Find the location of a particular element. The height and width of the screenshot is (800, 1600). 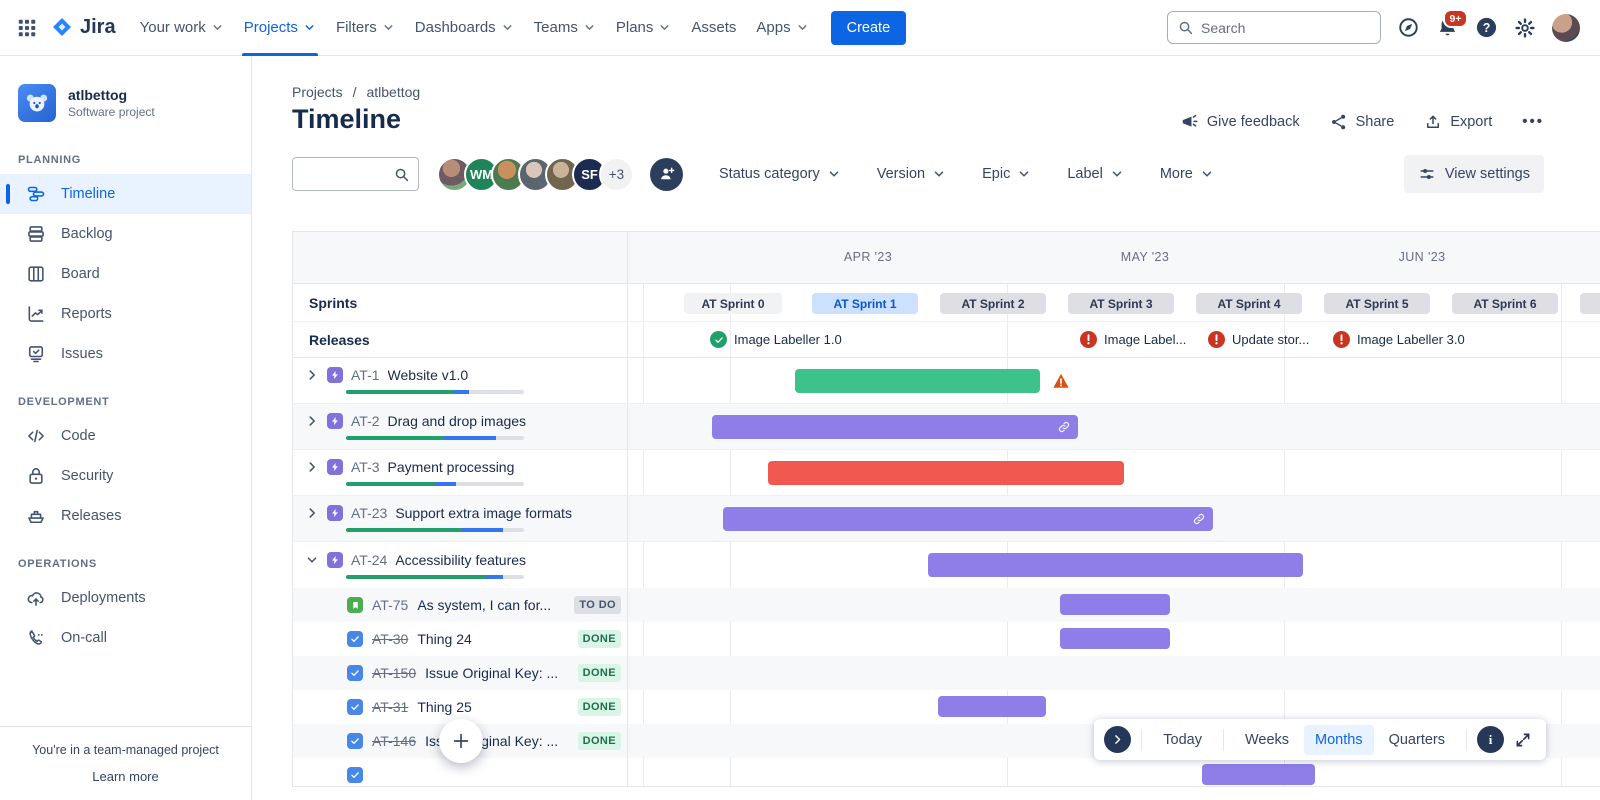

collapse-chevron-icon is located at coordinates (312, 560).